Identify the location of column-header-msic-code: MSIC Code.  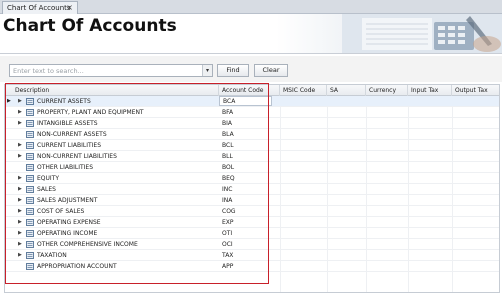
(303, 90).